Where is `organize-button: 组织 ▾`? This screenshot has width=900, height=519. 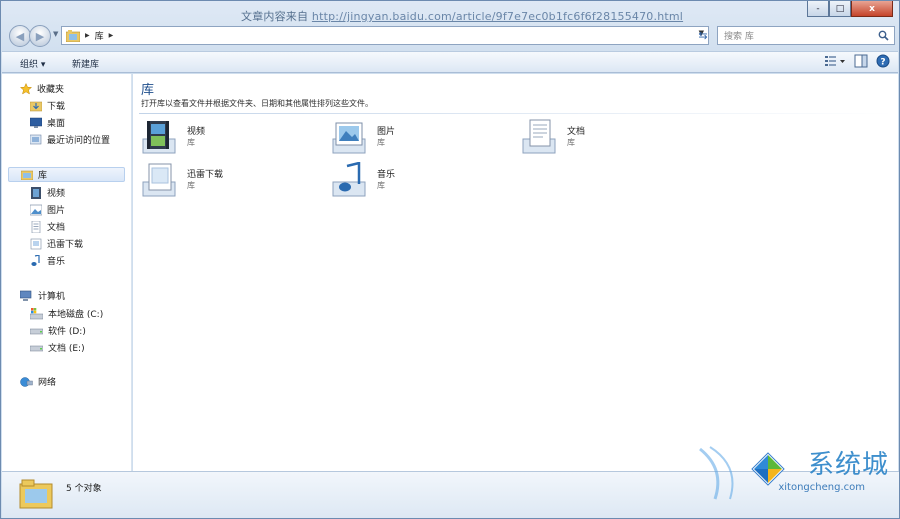 organize-button: 组织 ▾ is located at coordinates (32, 63).